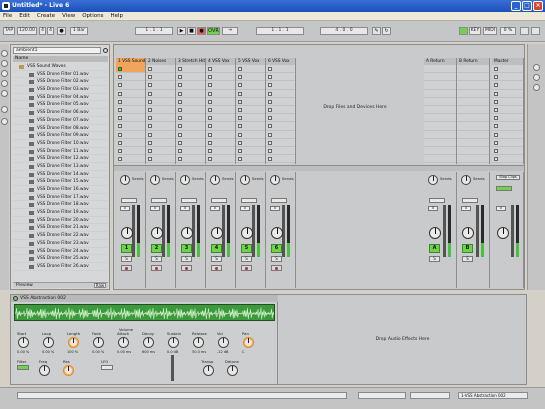 The height and width of the screenshot is (409, 545). Describe the element at coordinates (60, 228) in the screenshot. I see `browser-file-item: VSS Drone Filter 21.wav` at that location.